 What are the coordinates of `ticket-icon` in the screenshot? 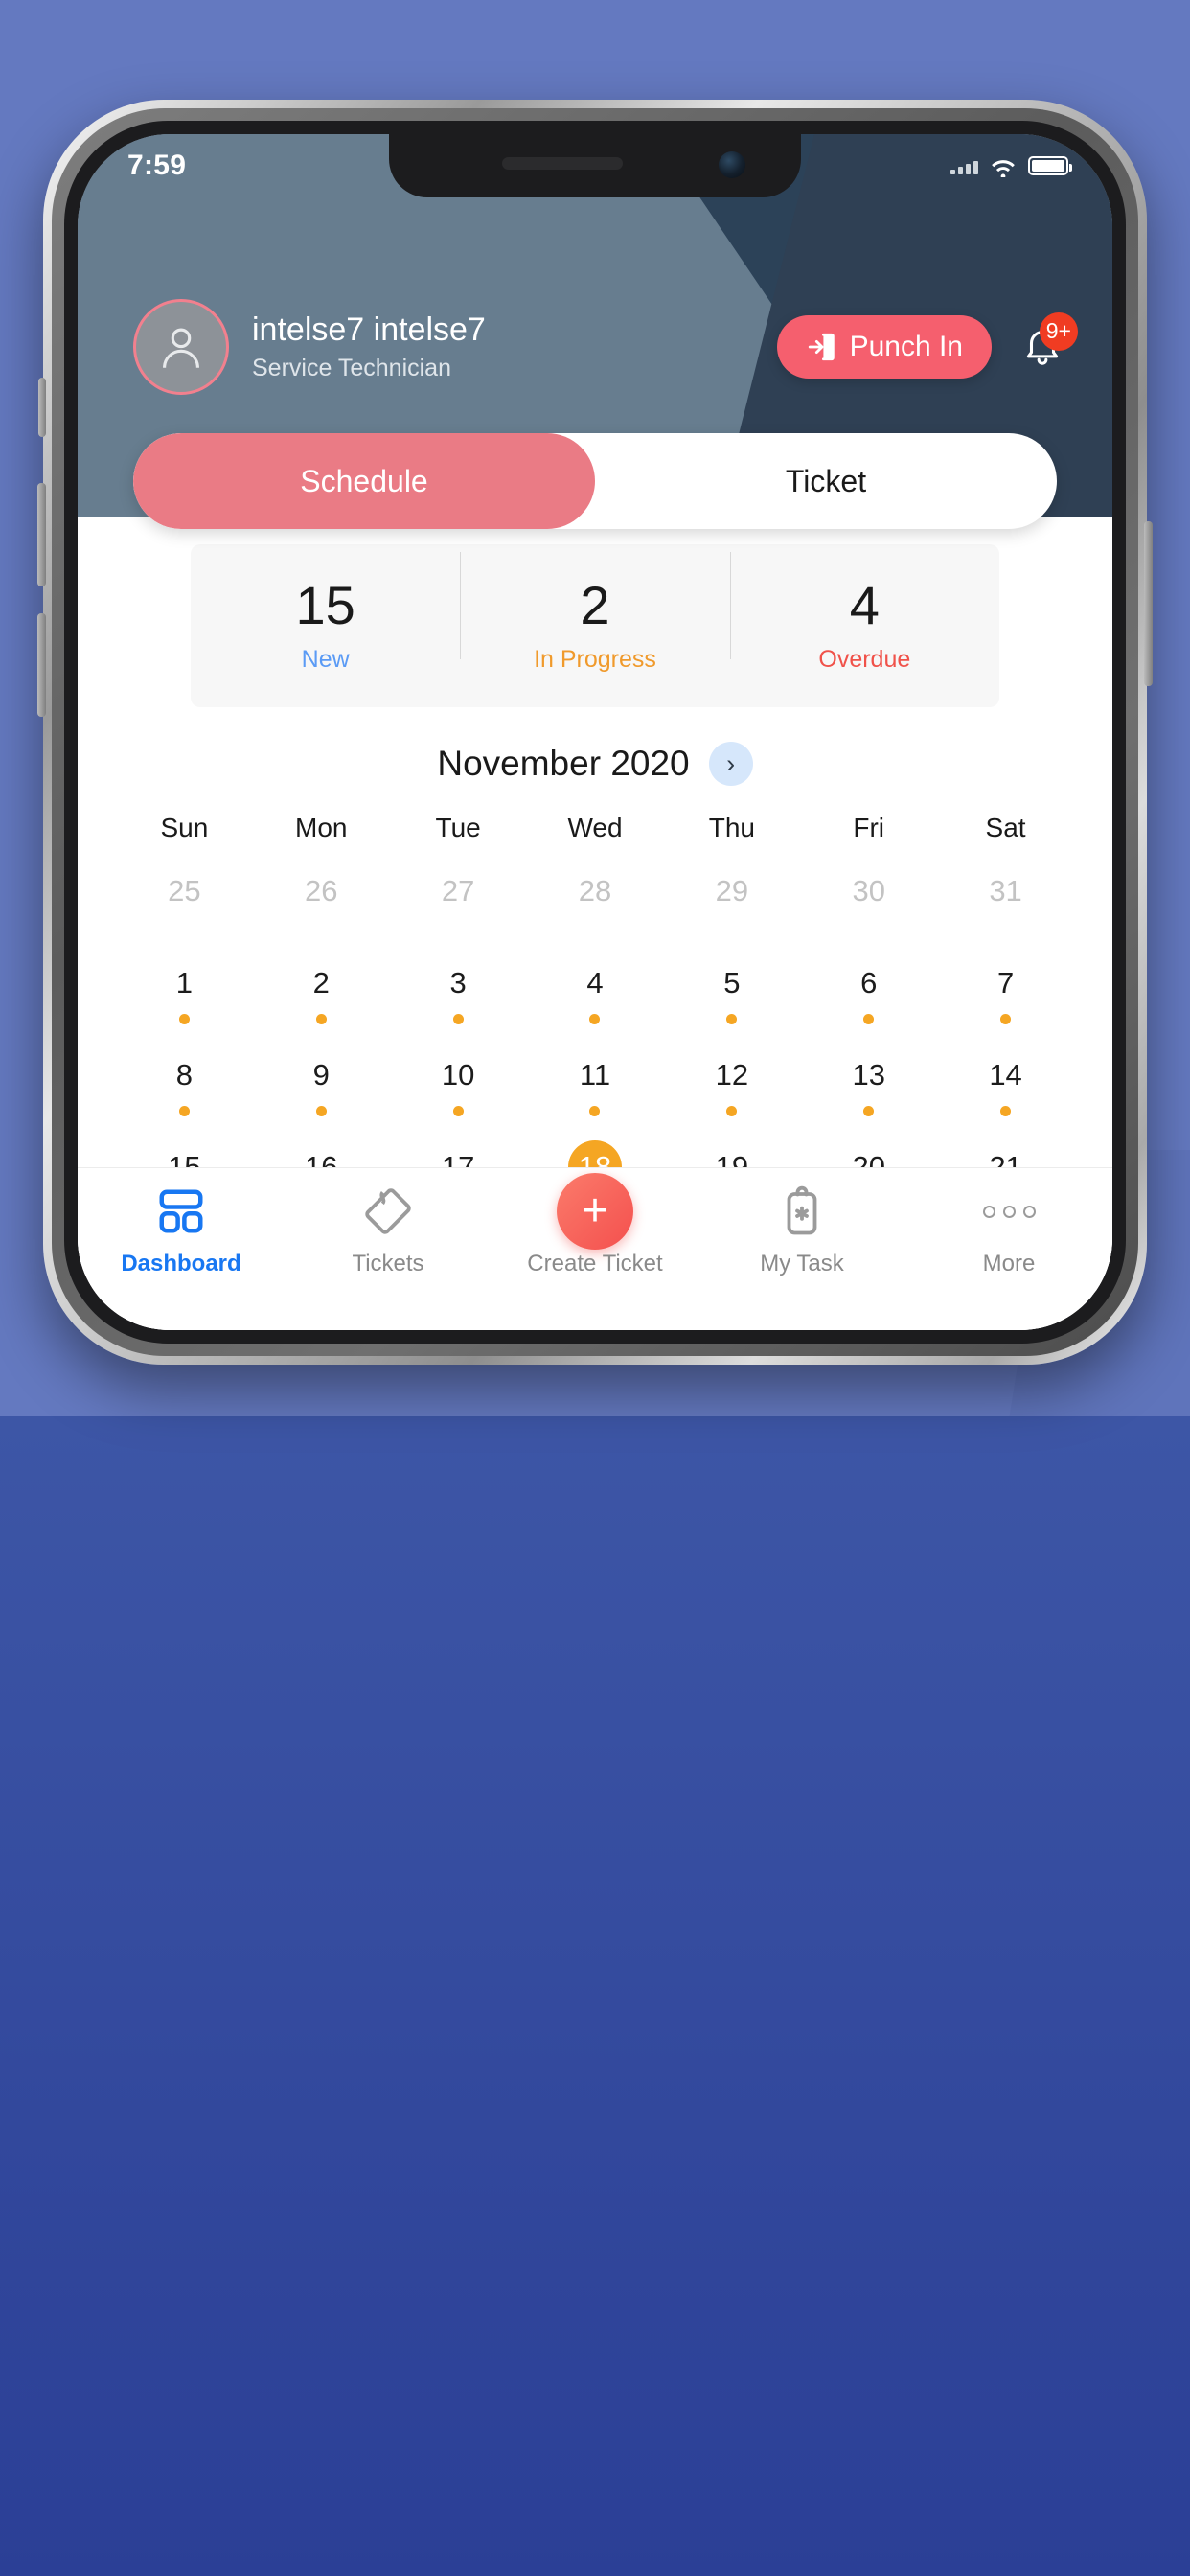 It's located at (388, 1211).